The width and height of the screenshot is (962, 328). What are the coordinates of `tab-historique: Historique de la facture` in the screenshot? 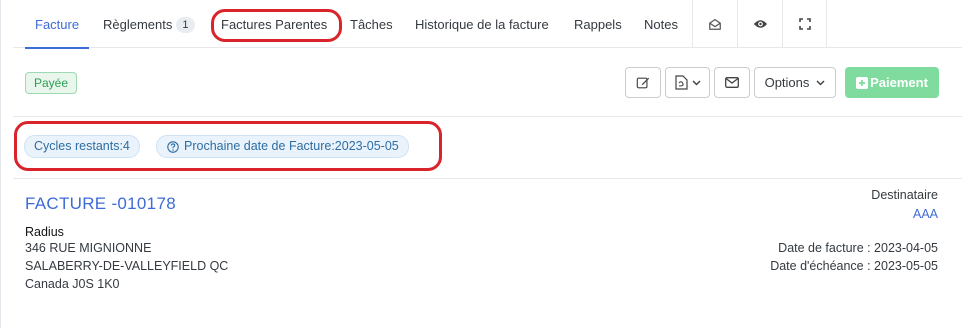 It's located at (482, 24).